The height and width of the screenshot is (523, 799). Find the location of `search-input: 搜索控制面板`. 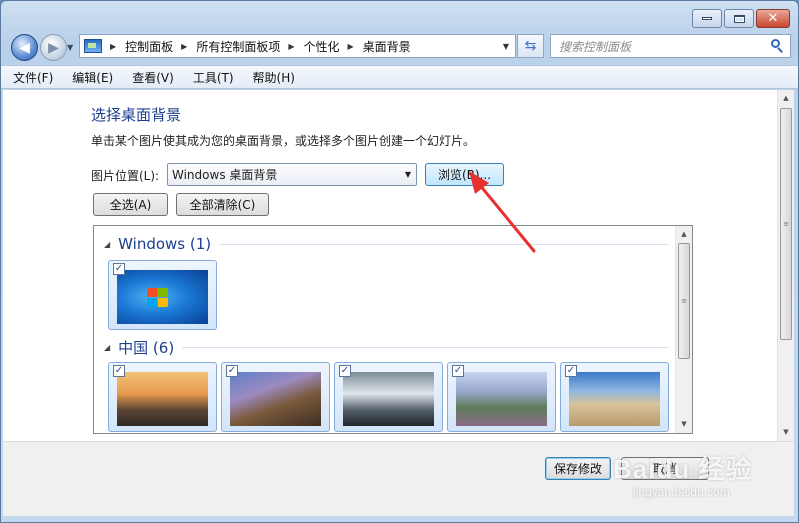

search-input: 搜索控制面板 is located at coordinates (670, 46).